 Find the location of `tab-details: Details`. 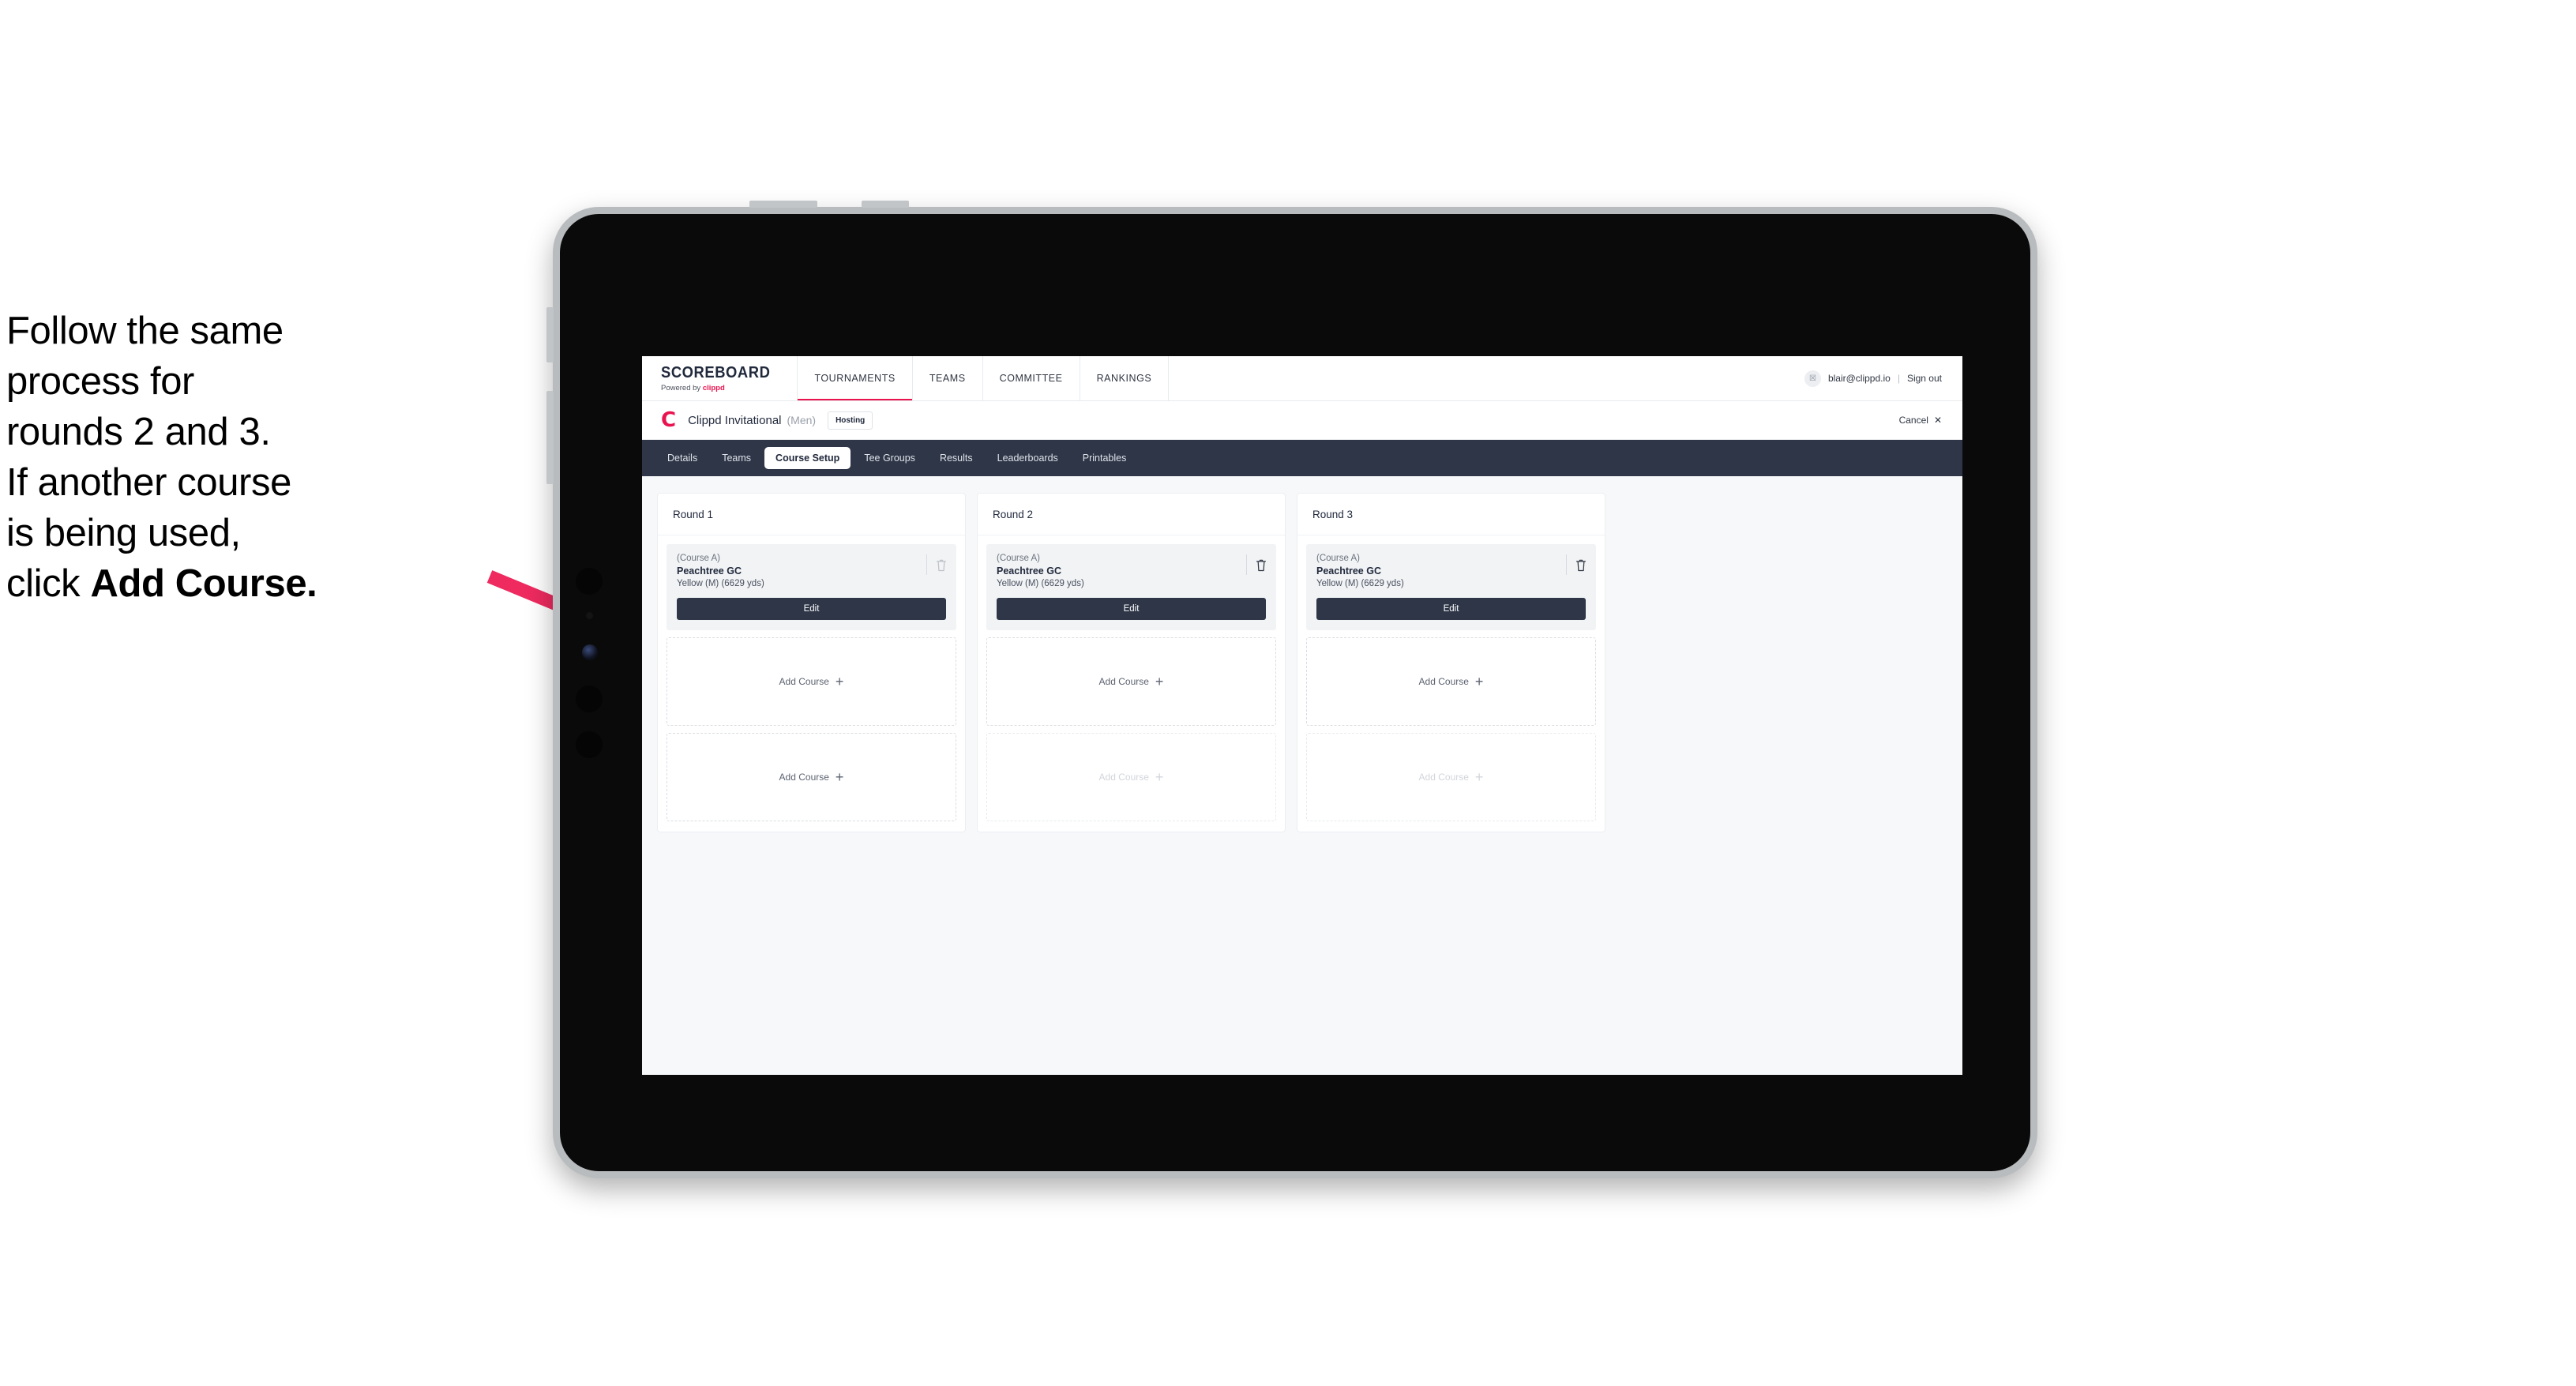

tab-details: Details is located at coordinates (682, 458).